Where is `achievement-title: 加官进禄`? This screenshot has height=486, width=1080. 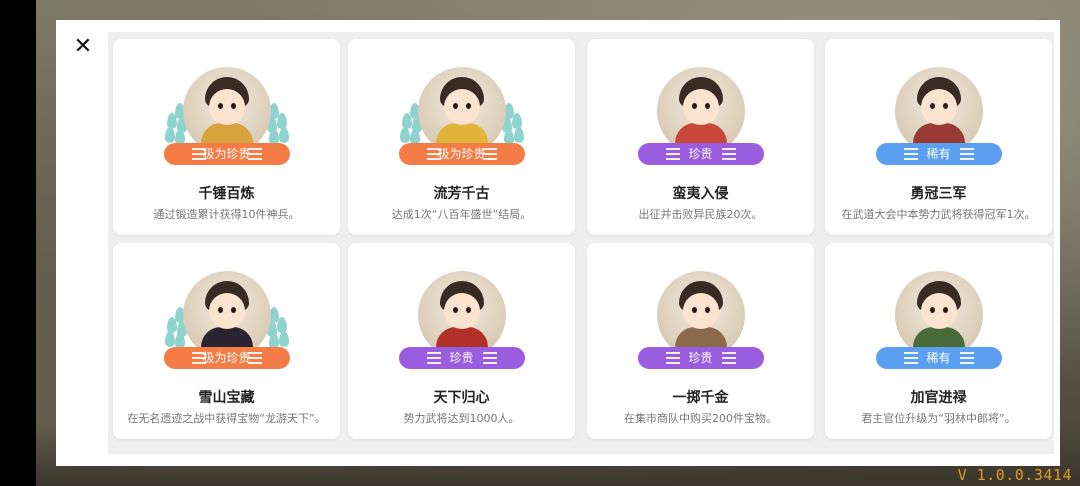 achievement-title: 加官进禄 is located at coordinates (938, 398).